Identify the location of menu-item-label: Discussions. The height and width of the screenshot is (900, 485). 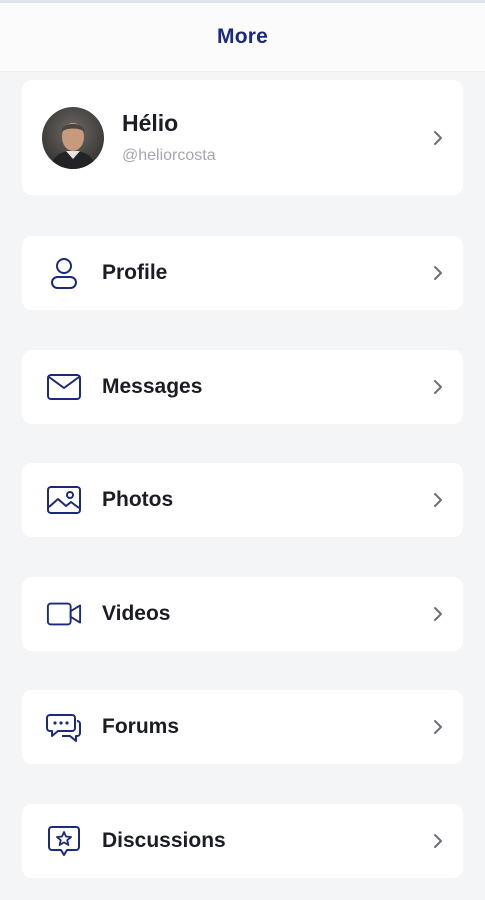
(164, 840).